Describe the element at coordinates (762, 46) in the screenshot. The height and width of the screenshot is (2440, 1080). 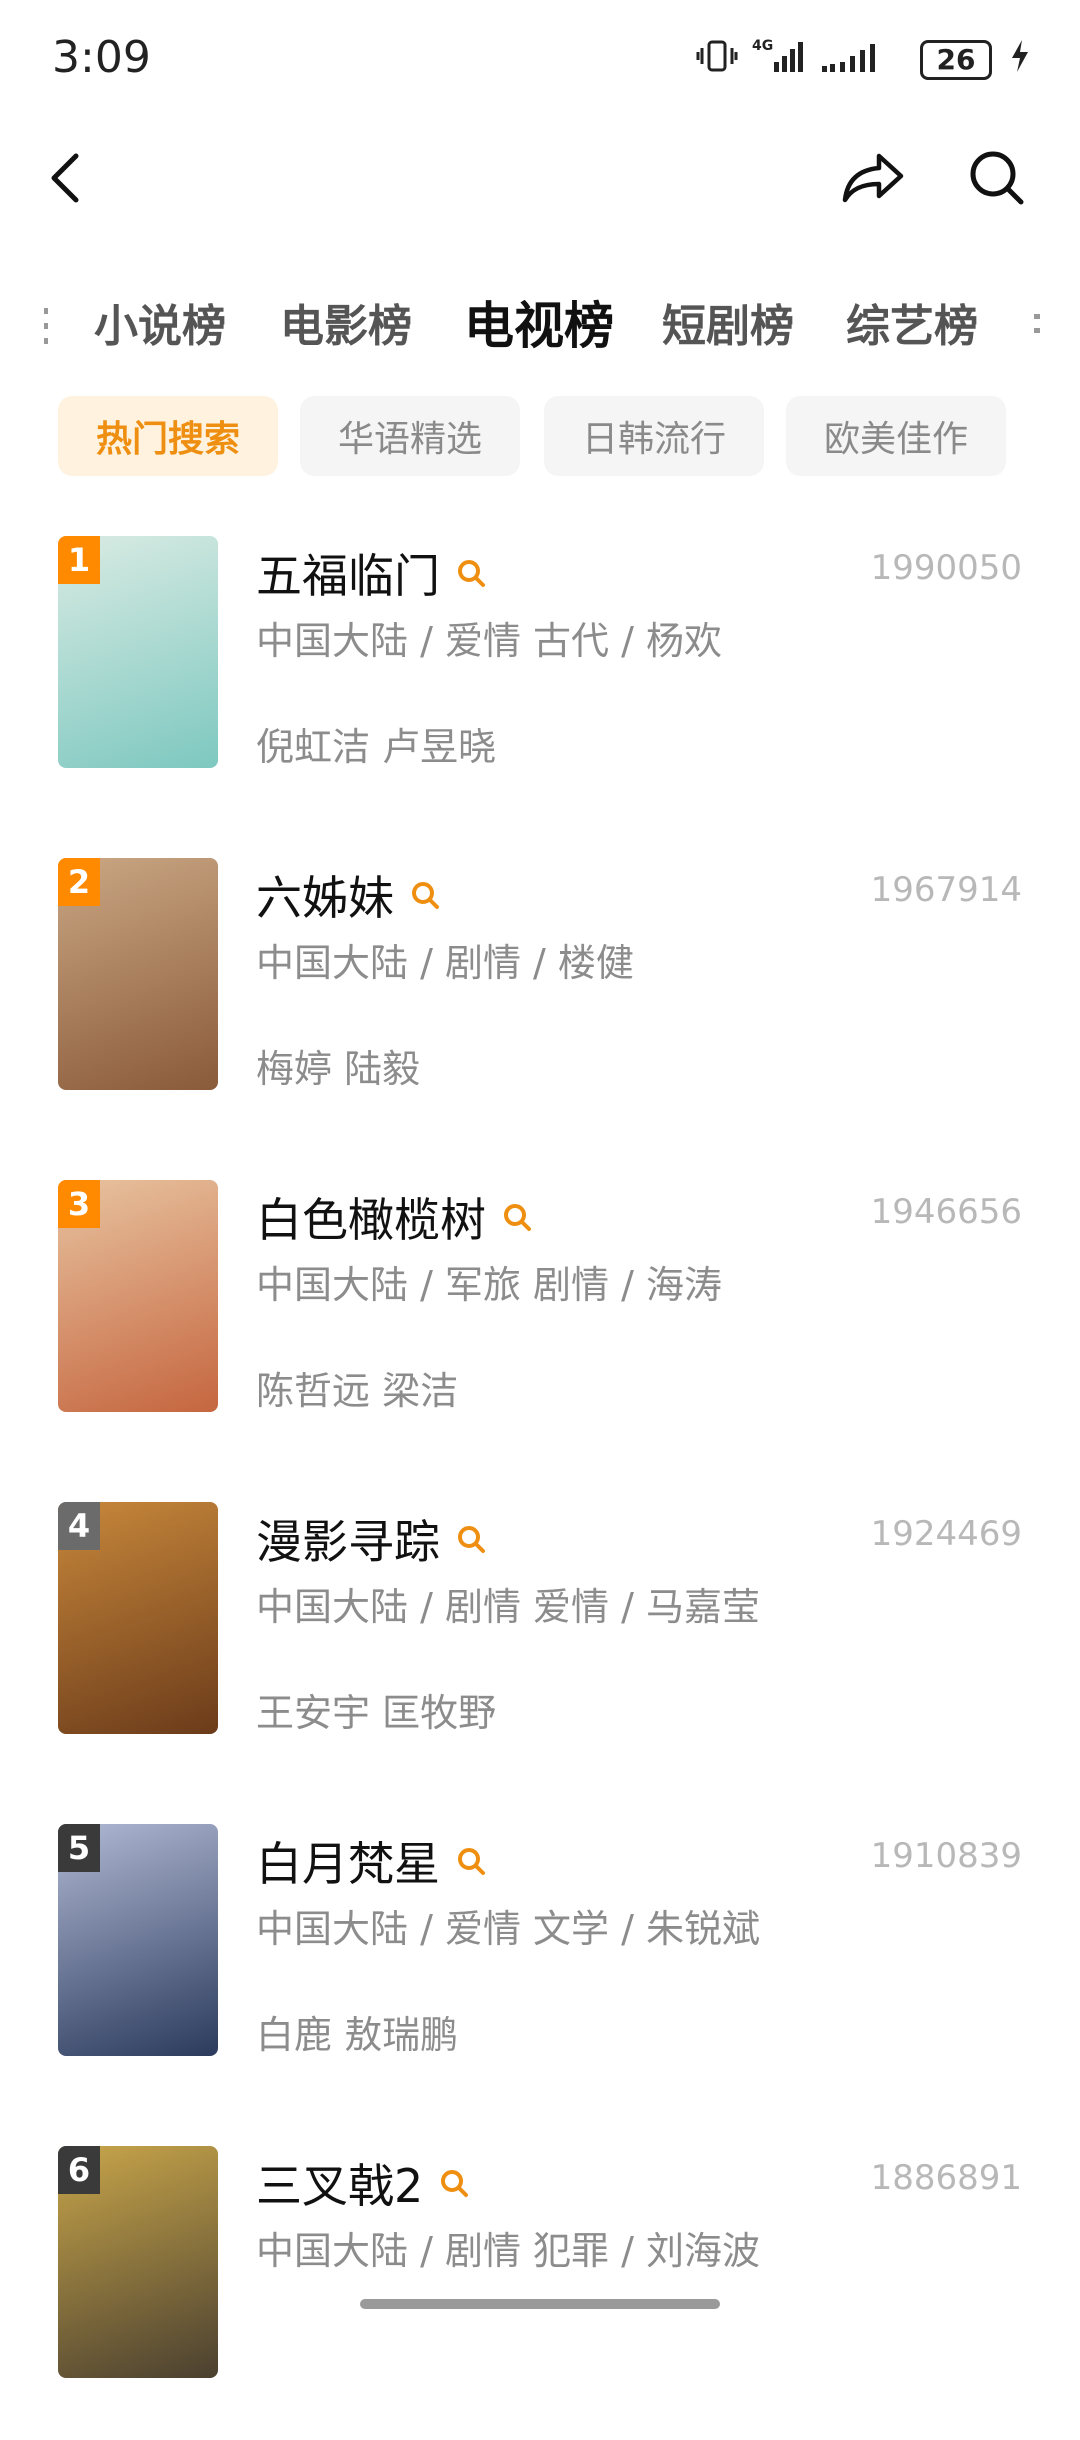
I see `network-label: 4G` at that location.